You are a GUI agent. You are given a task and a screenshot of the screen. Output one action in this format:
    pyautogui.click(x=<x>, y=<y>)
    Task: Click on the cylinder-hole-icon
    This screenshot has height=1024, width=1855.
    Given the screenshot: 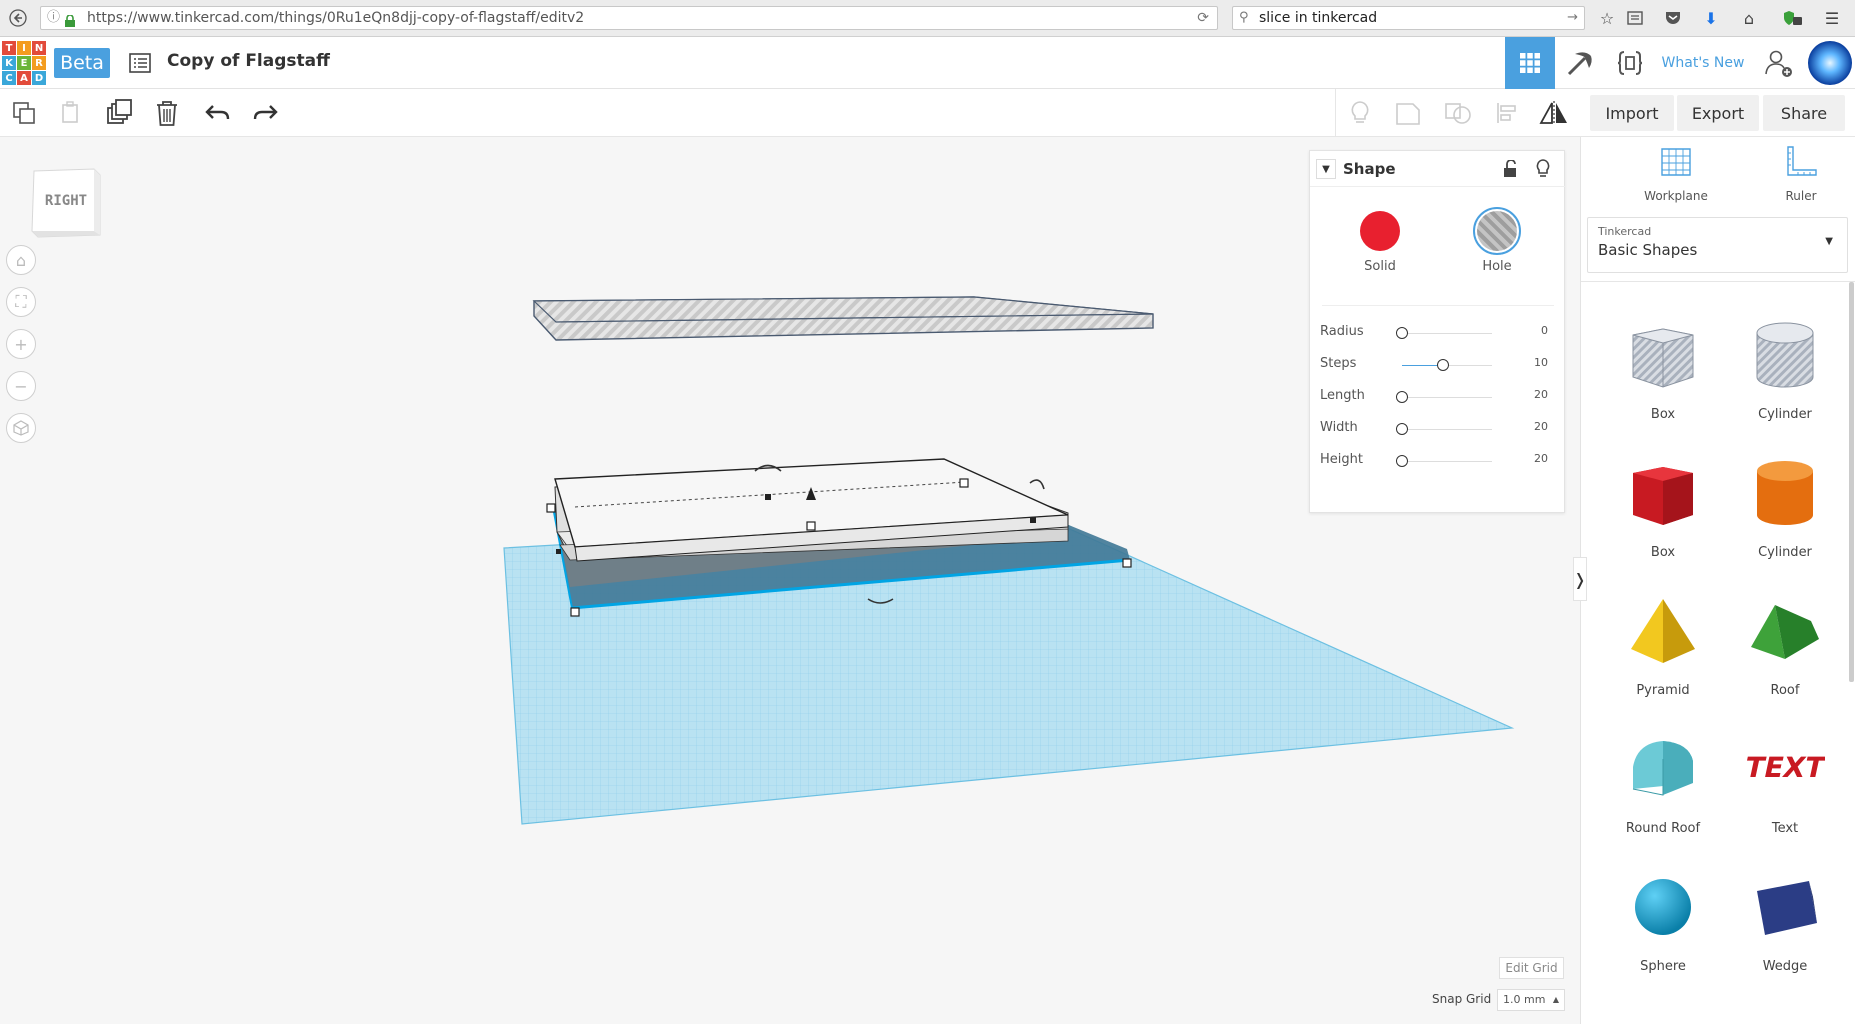 What is the action you would take?
    pyautogui.click(x=1785, y=355)
    